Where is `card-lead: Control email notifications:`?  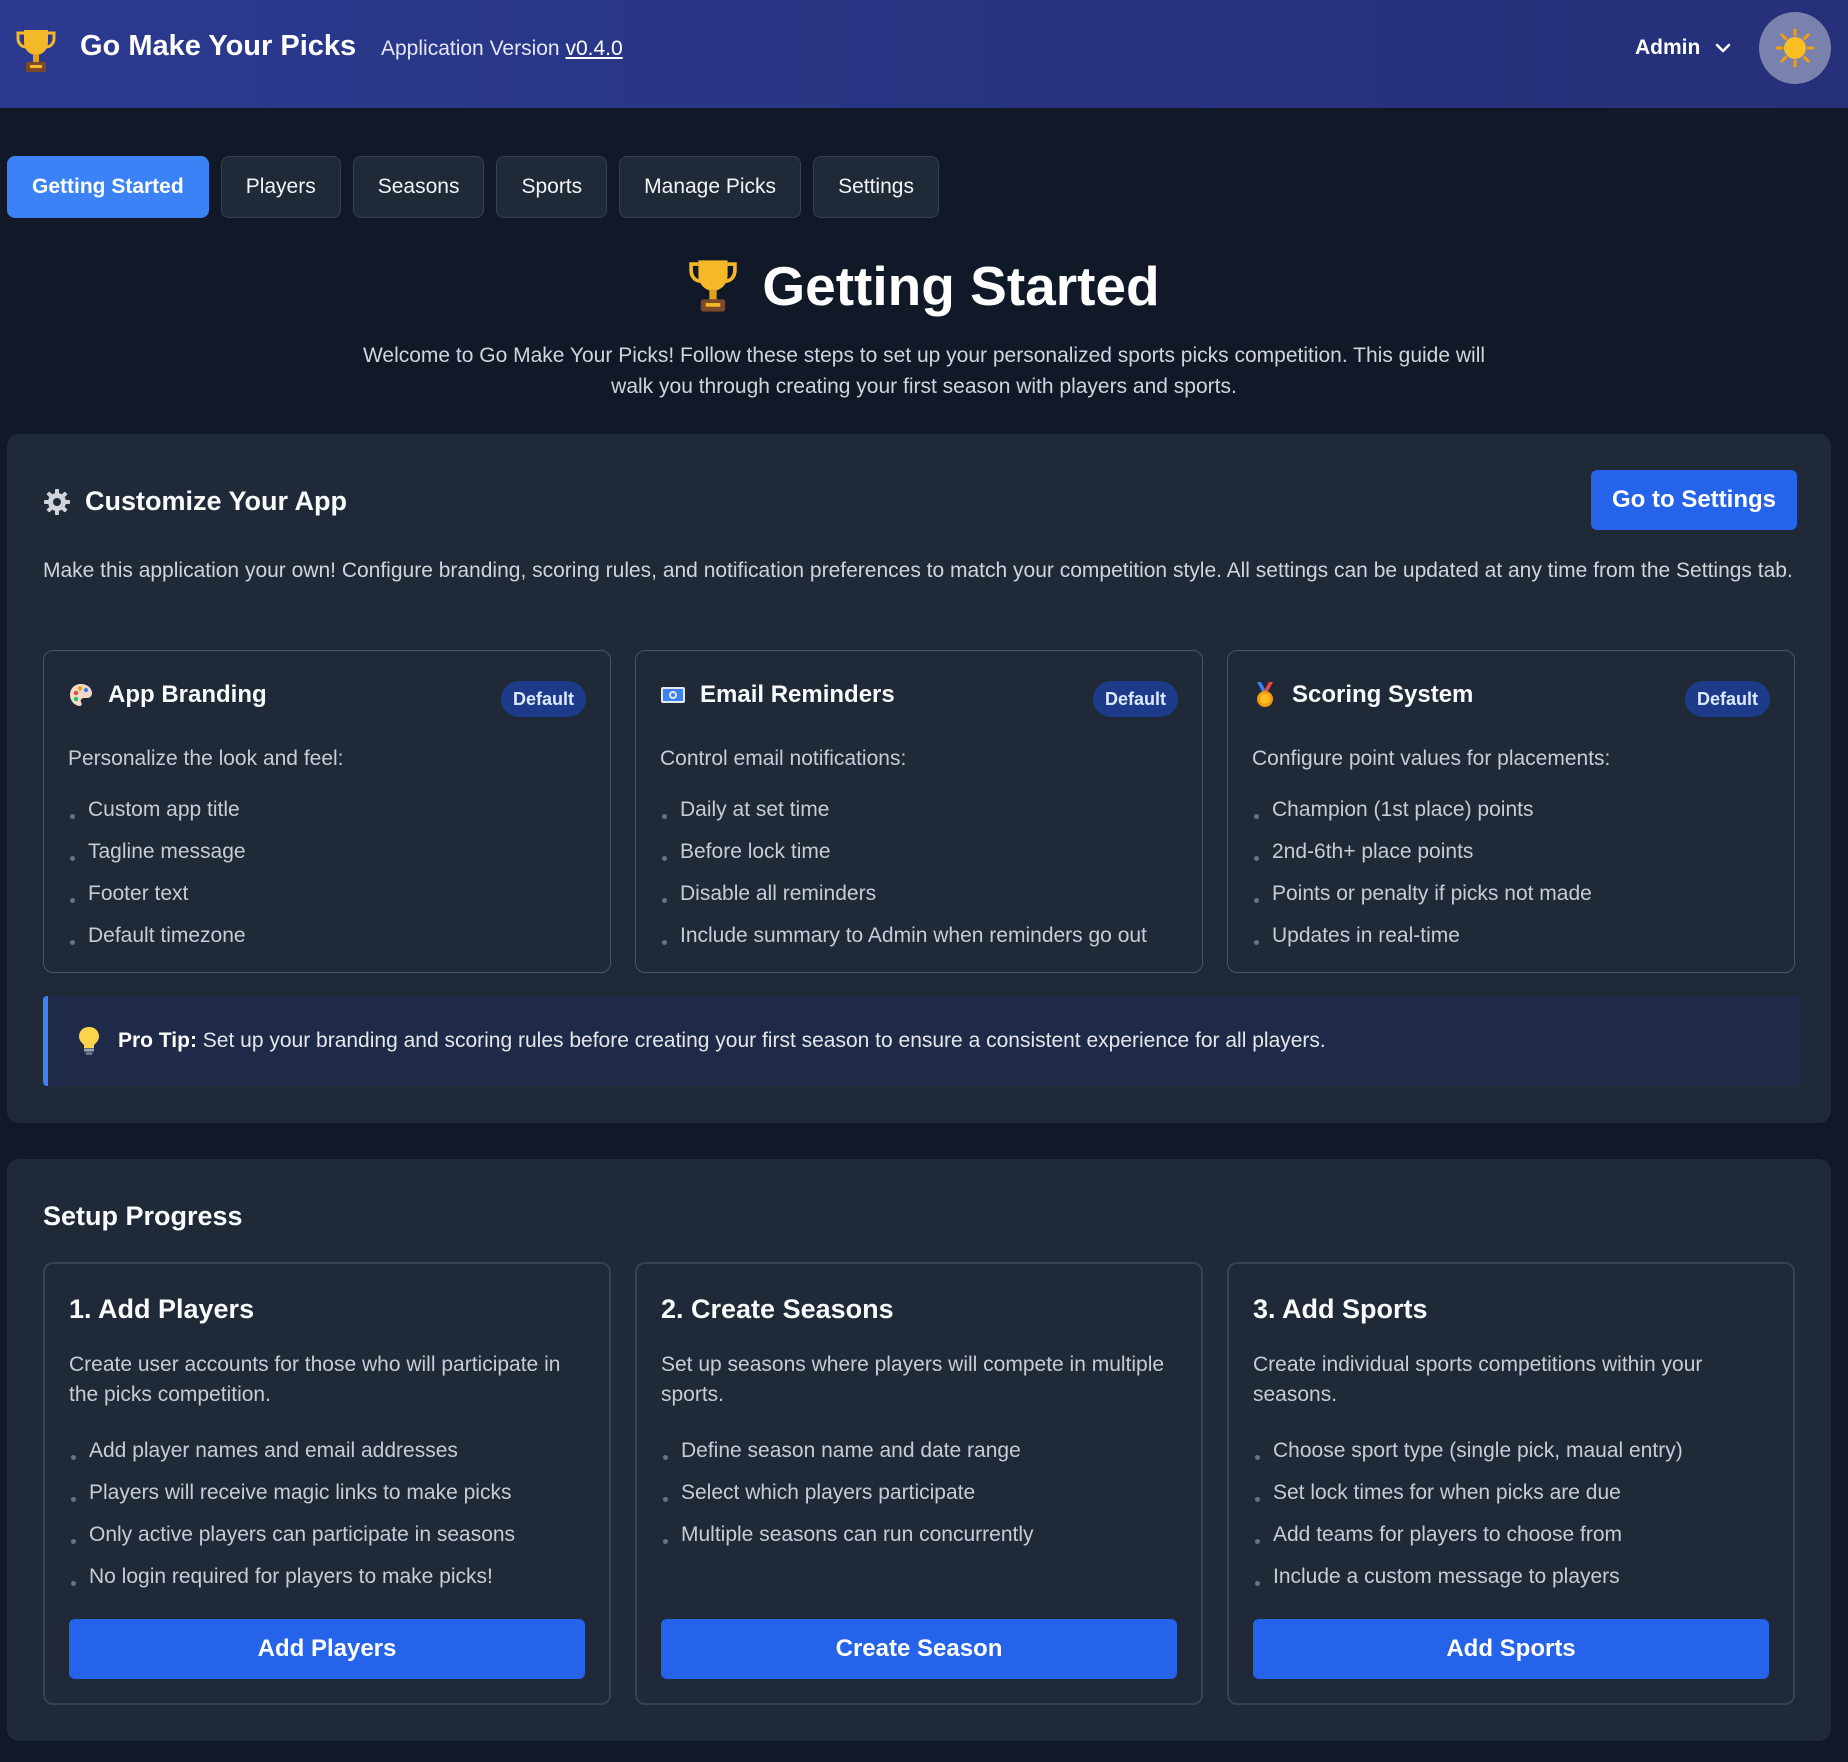 card-lead: Control email notifications: is located at coordinates (783, 758).